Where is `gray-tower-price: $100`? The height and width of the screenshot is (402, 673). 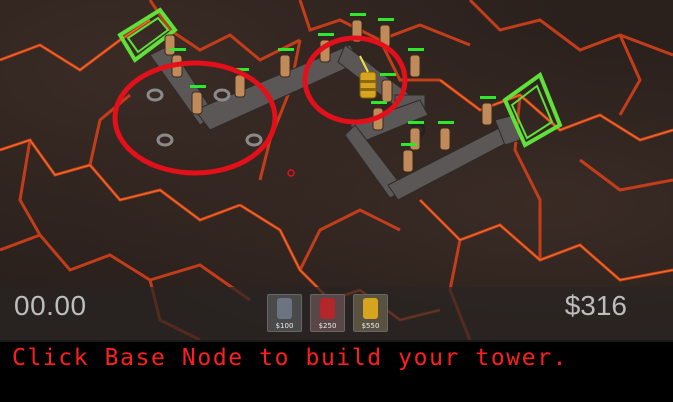 gray-tower-price: $100 is located at coordinates (284, 326).